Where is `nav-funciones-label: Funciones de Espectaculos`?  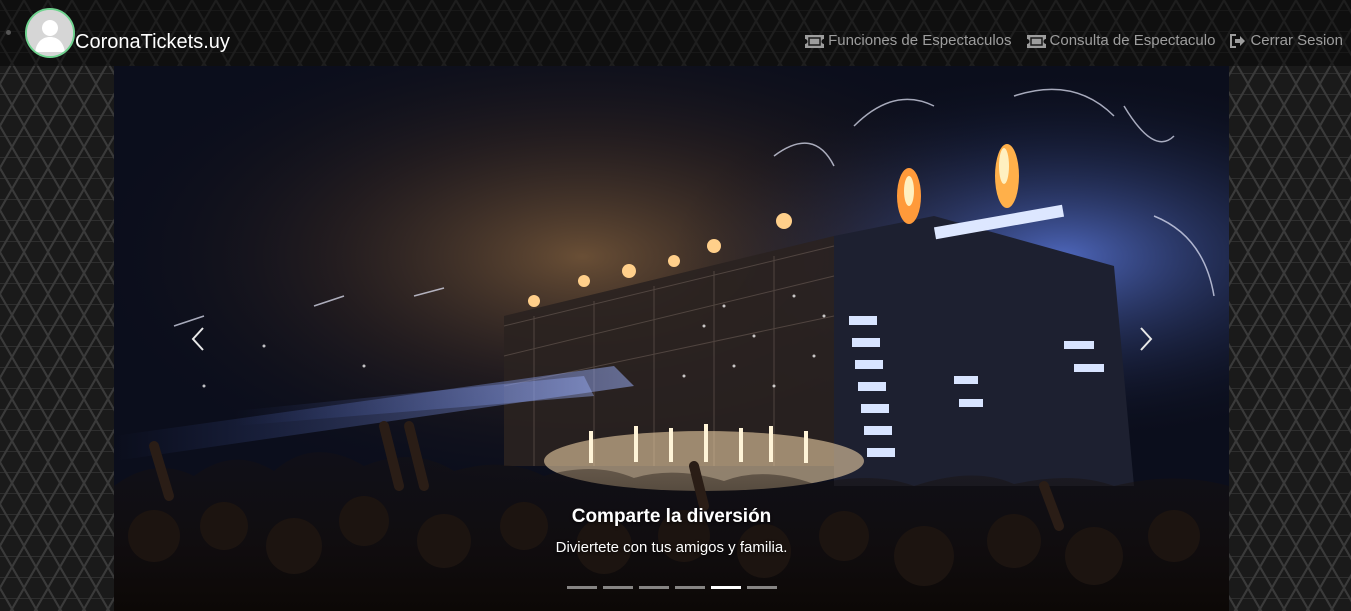
nav-funciones-label: Funciones de Espectaculos is located at coordinates (920, 40).